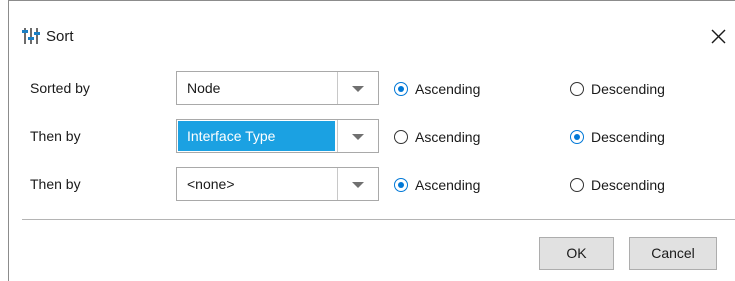  Describe the element at coordinates (719, 36) in the screenshot. I see `close-icon` at that location.